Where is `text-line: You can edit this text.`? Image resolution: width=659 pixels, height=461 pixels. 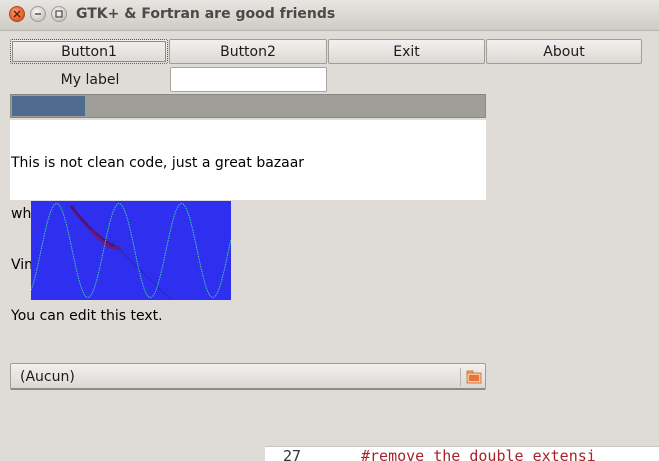
text-line: You can edit this text. is located at coordinates (87, 316).